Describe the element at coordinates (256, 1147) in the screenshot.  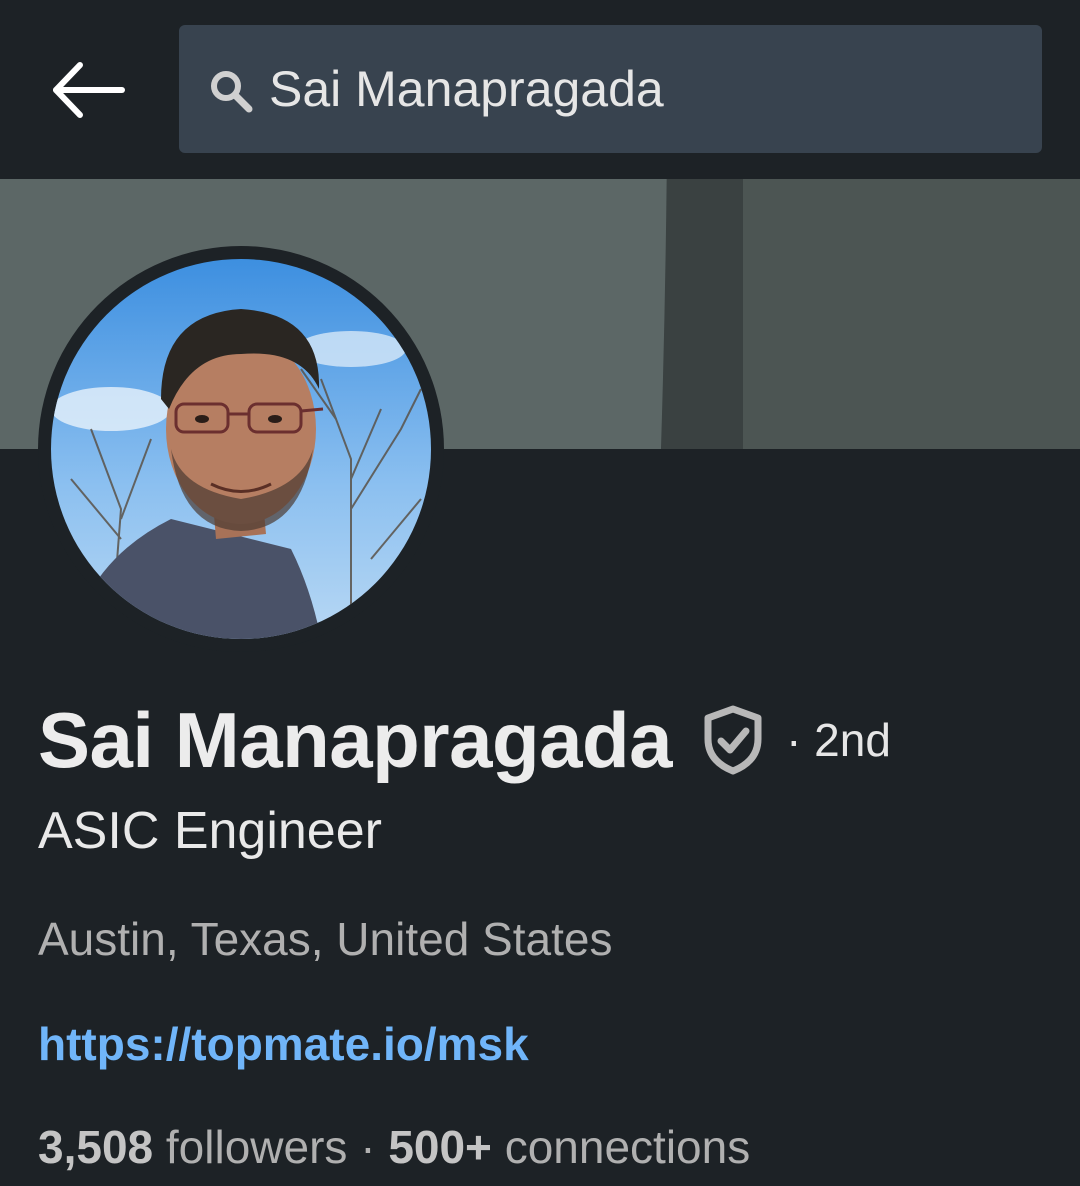
I see `followers-label: followers` at that location.